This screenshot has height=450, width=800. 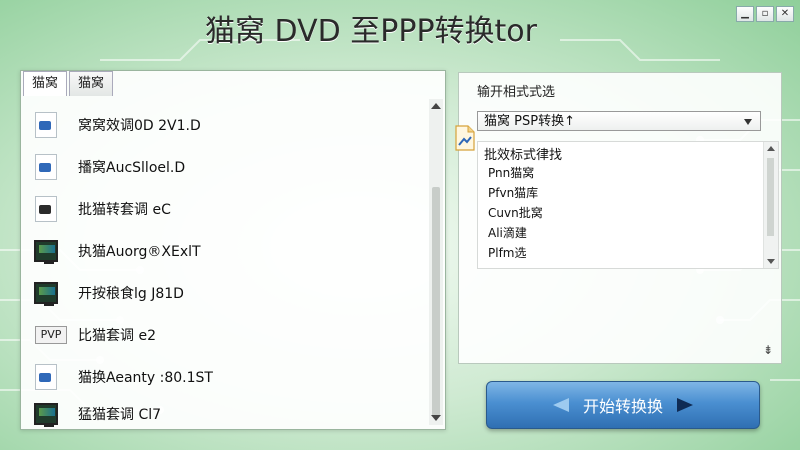 I want to click on list-item: 批猫转套调 eC, so click(x=221, y=209).